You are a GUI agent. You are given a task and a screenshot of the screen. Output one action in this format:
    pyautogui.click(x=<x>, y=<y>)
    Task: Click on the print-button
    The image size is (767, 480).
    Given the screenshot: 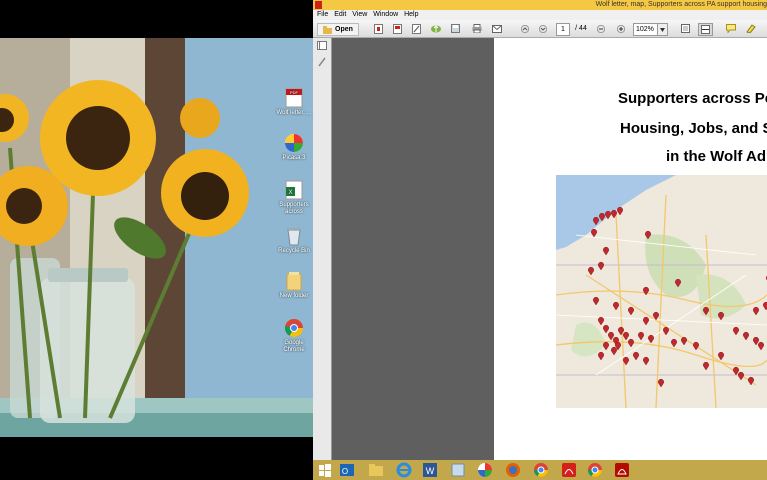 What is the action you would take?
    pyautogui.click(x=476, y=28)
    